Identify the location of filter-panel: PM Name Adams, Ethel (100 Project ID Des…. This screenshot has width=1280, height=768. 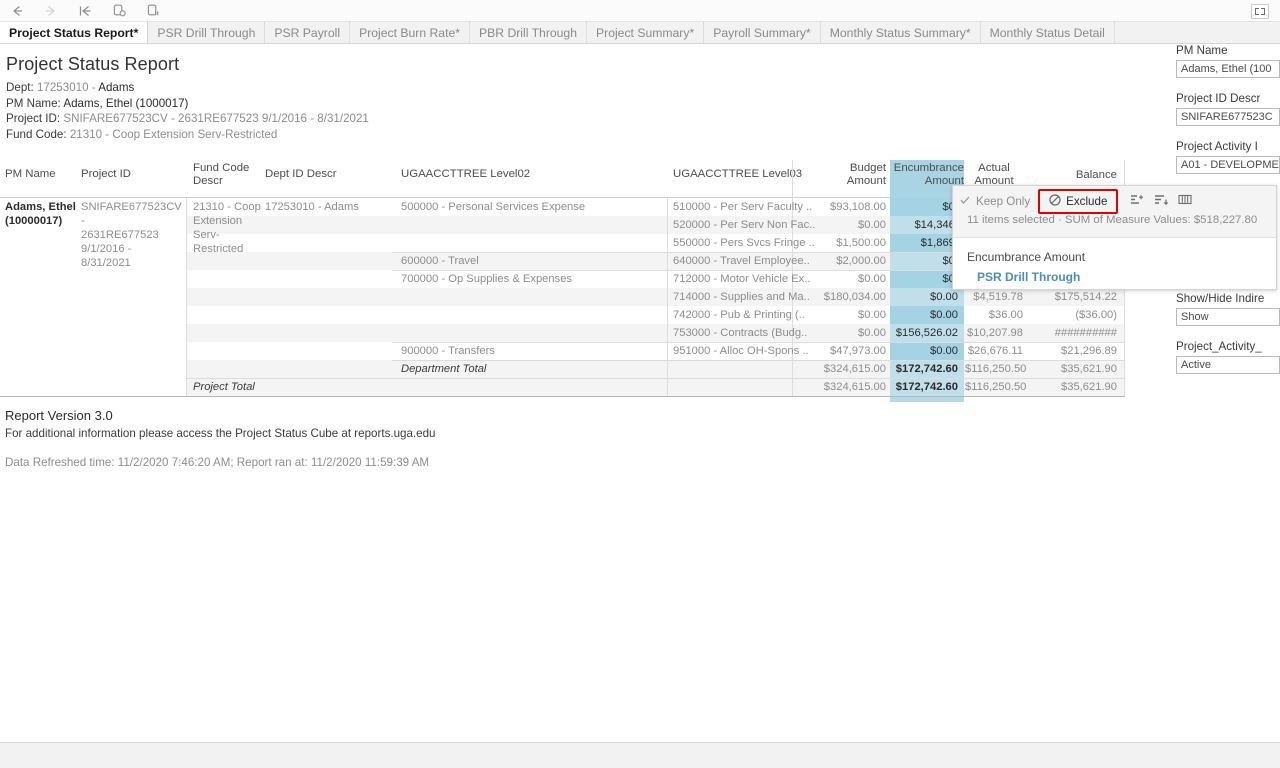
(1228, 216).